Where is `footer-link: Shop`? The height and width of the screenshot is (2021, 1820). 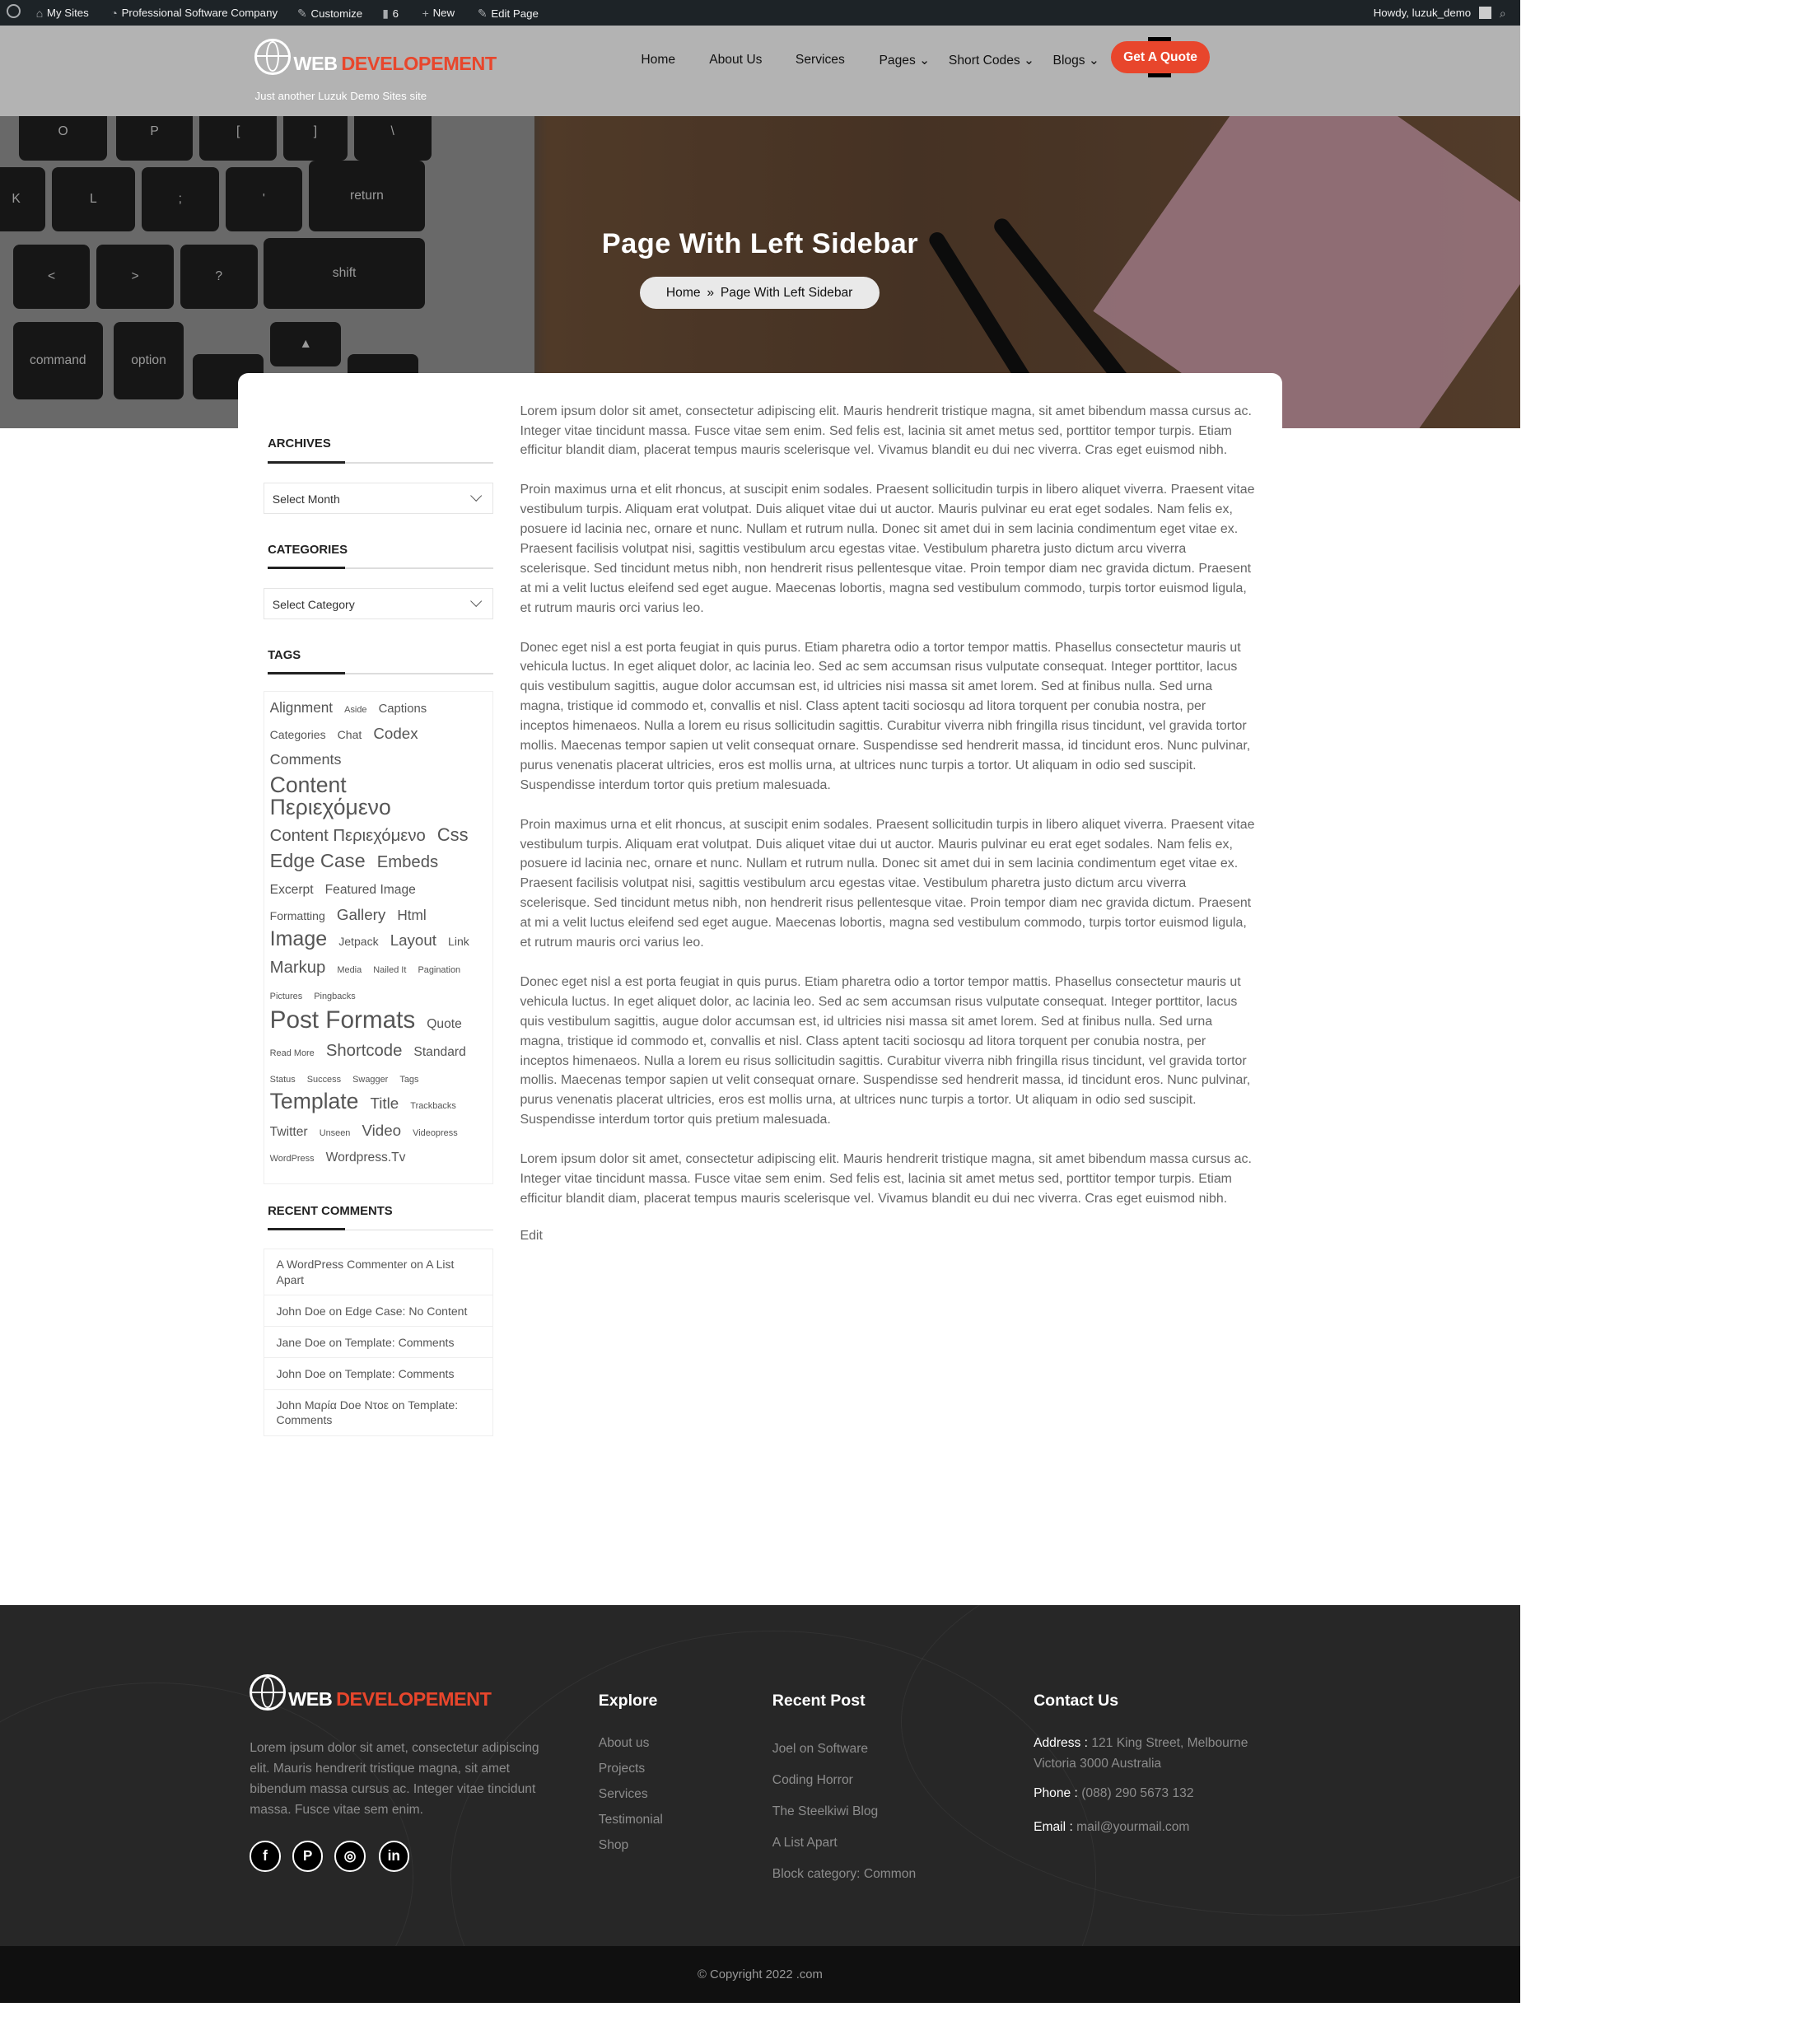 footer-link: Shop is located at coordinates (631, 1846).